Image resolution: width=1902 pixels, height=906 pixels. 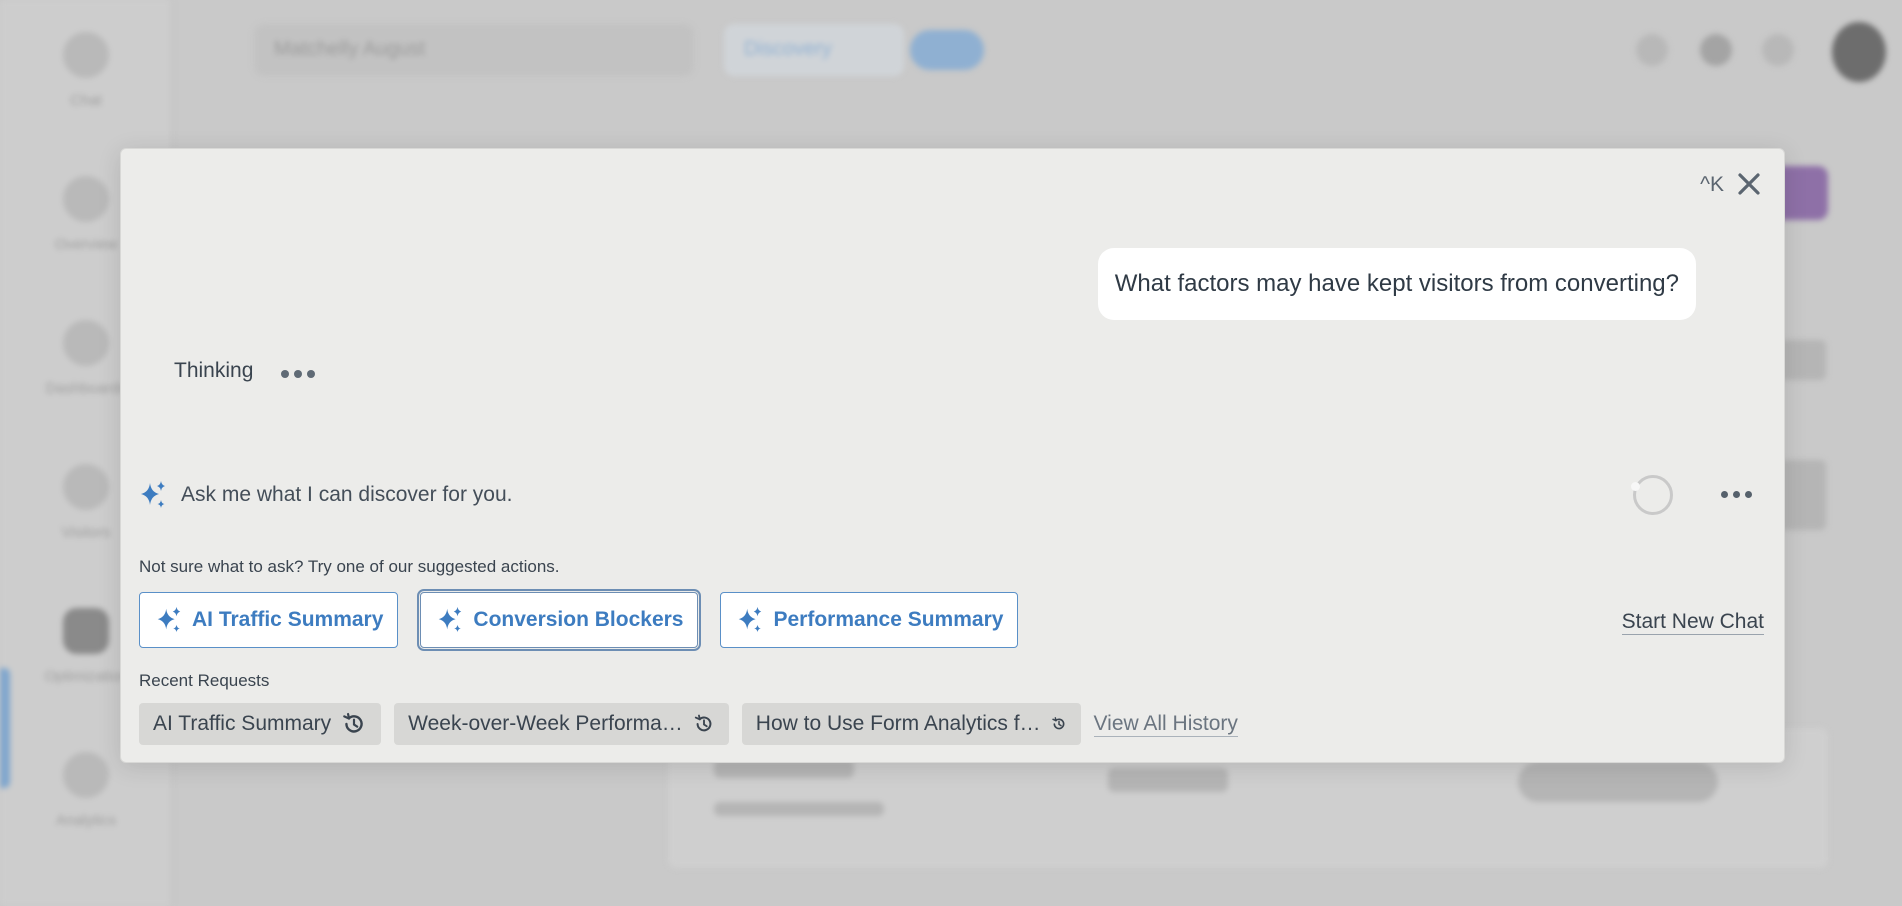 I want to click on more-options-button, so click(x=1736, y=494).